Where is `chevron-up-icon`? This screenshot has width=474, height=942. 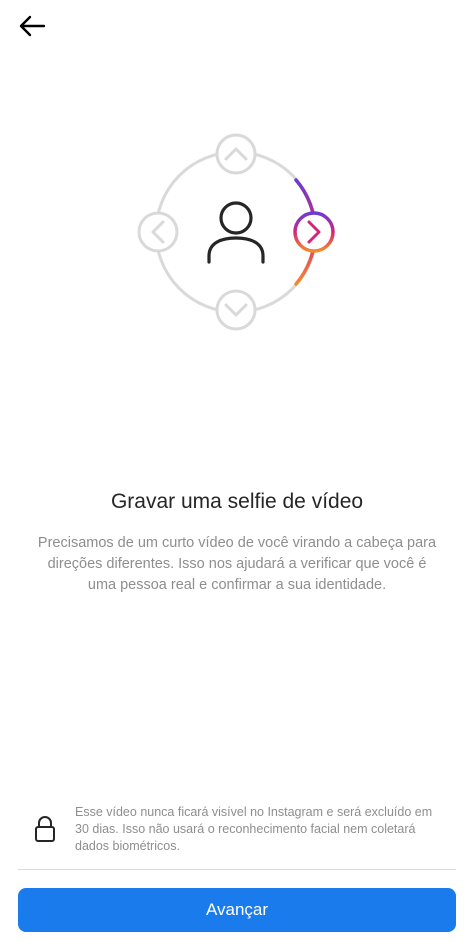 chevron-up-icon is located at coordinates (236, 154).